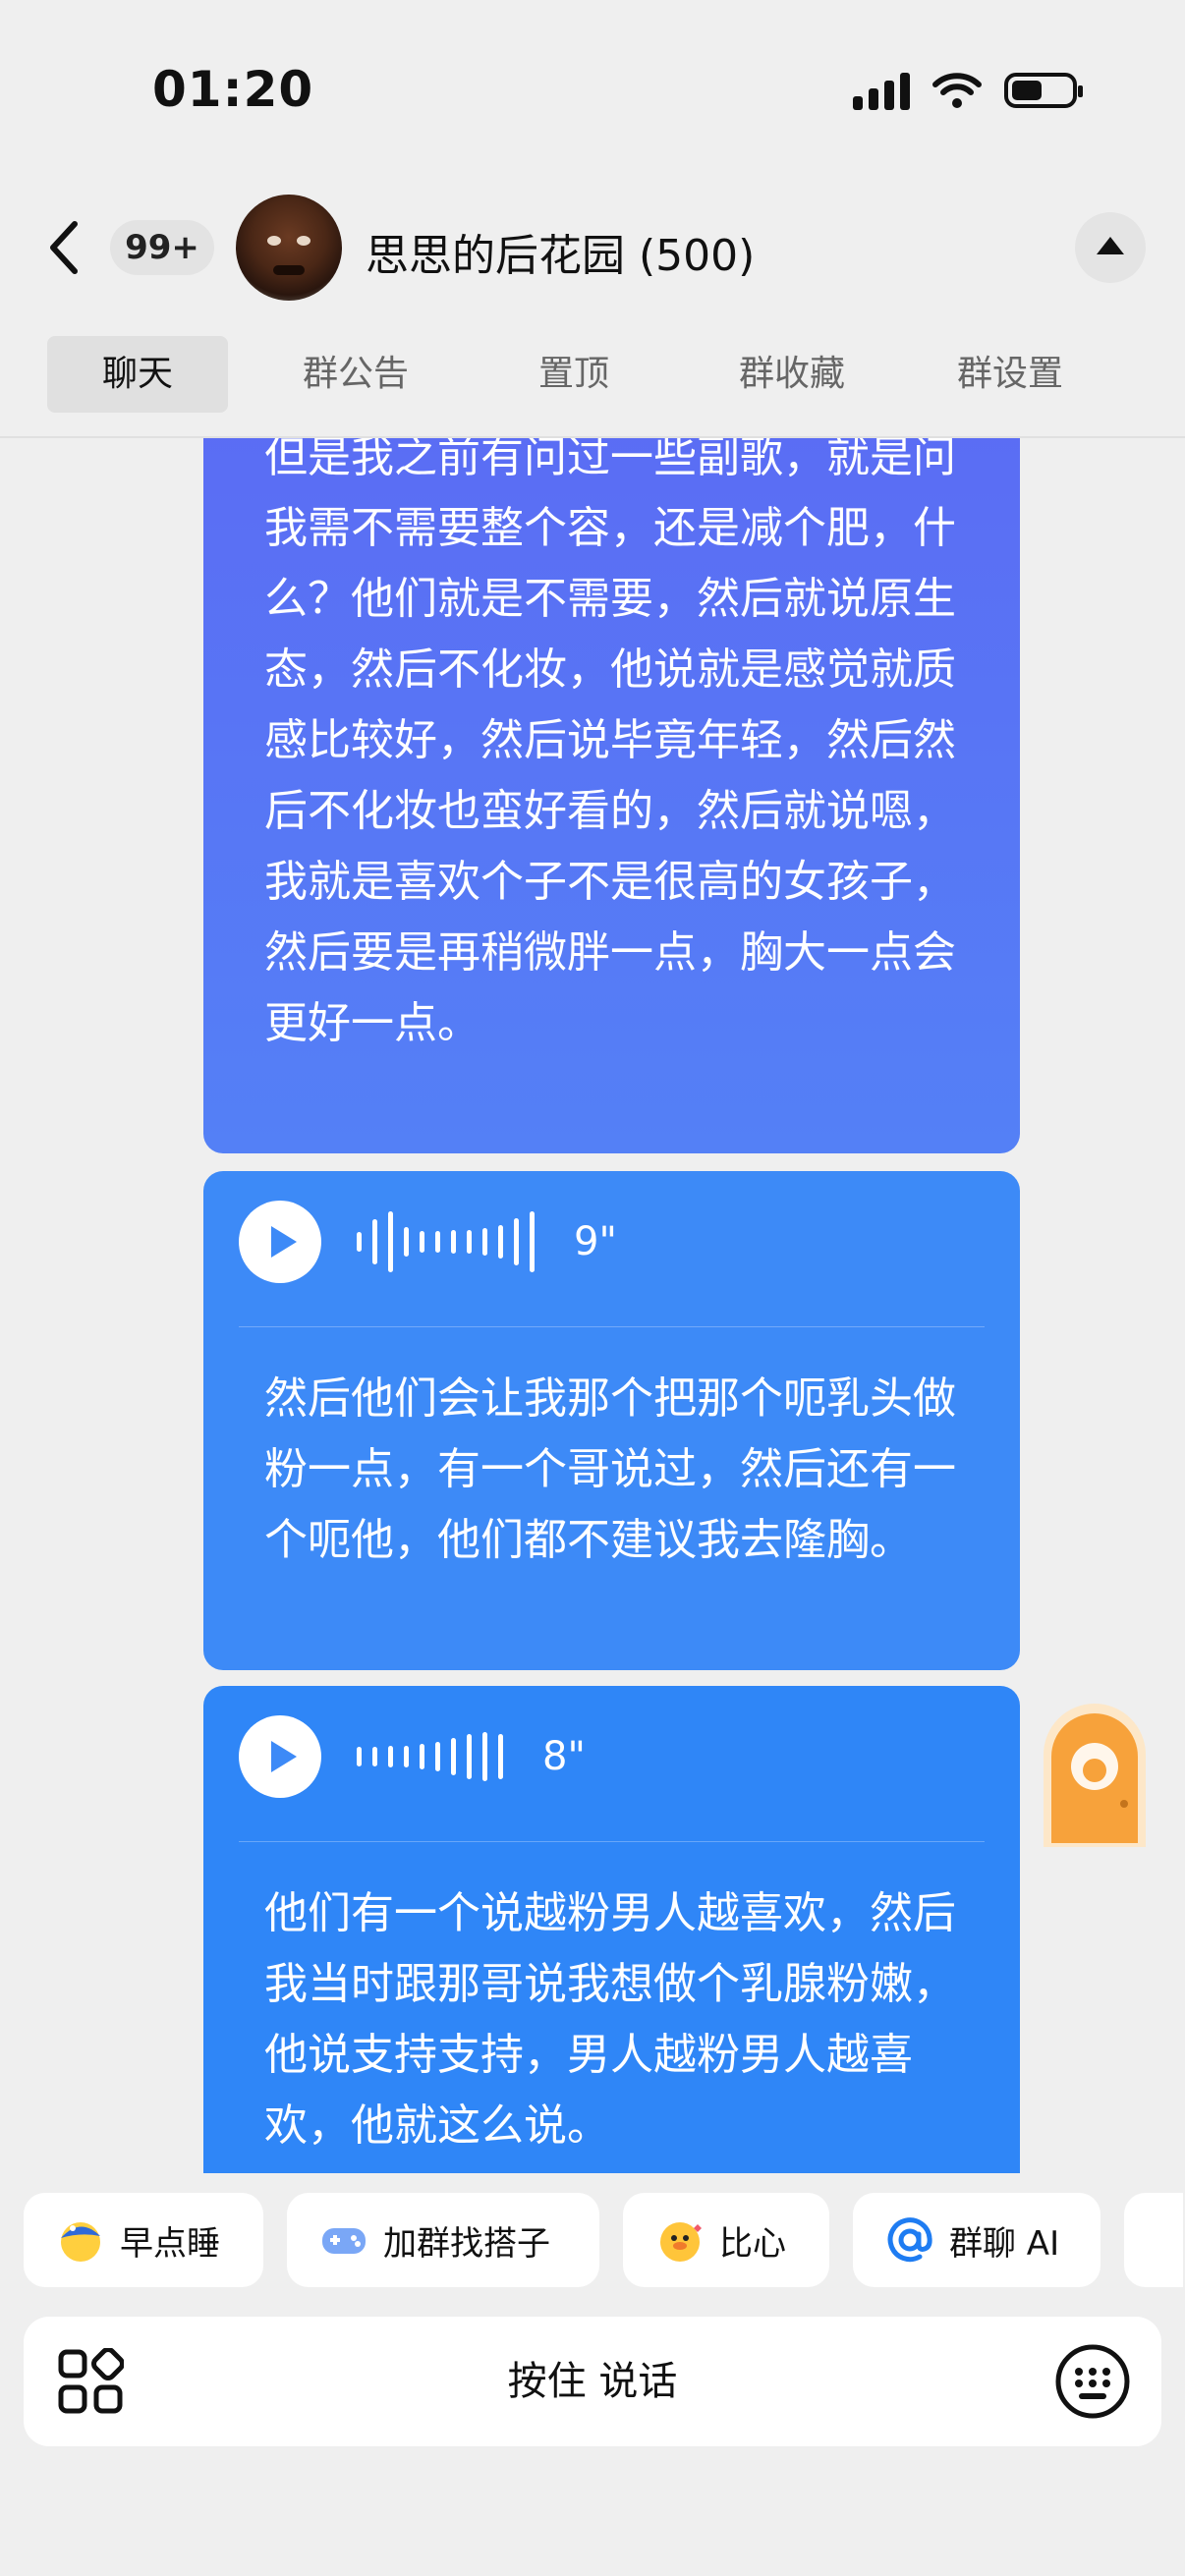  Describe the element at coordinates (81, 2240) in the screenshot. I see `sleep-planet-icon` at that location.